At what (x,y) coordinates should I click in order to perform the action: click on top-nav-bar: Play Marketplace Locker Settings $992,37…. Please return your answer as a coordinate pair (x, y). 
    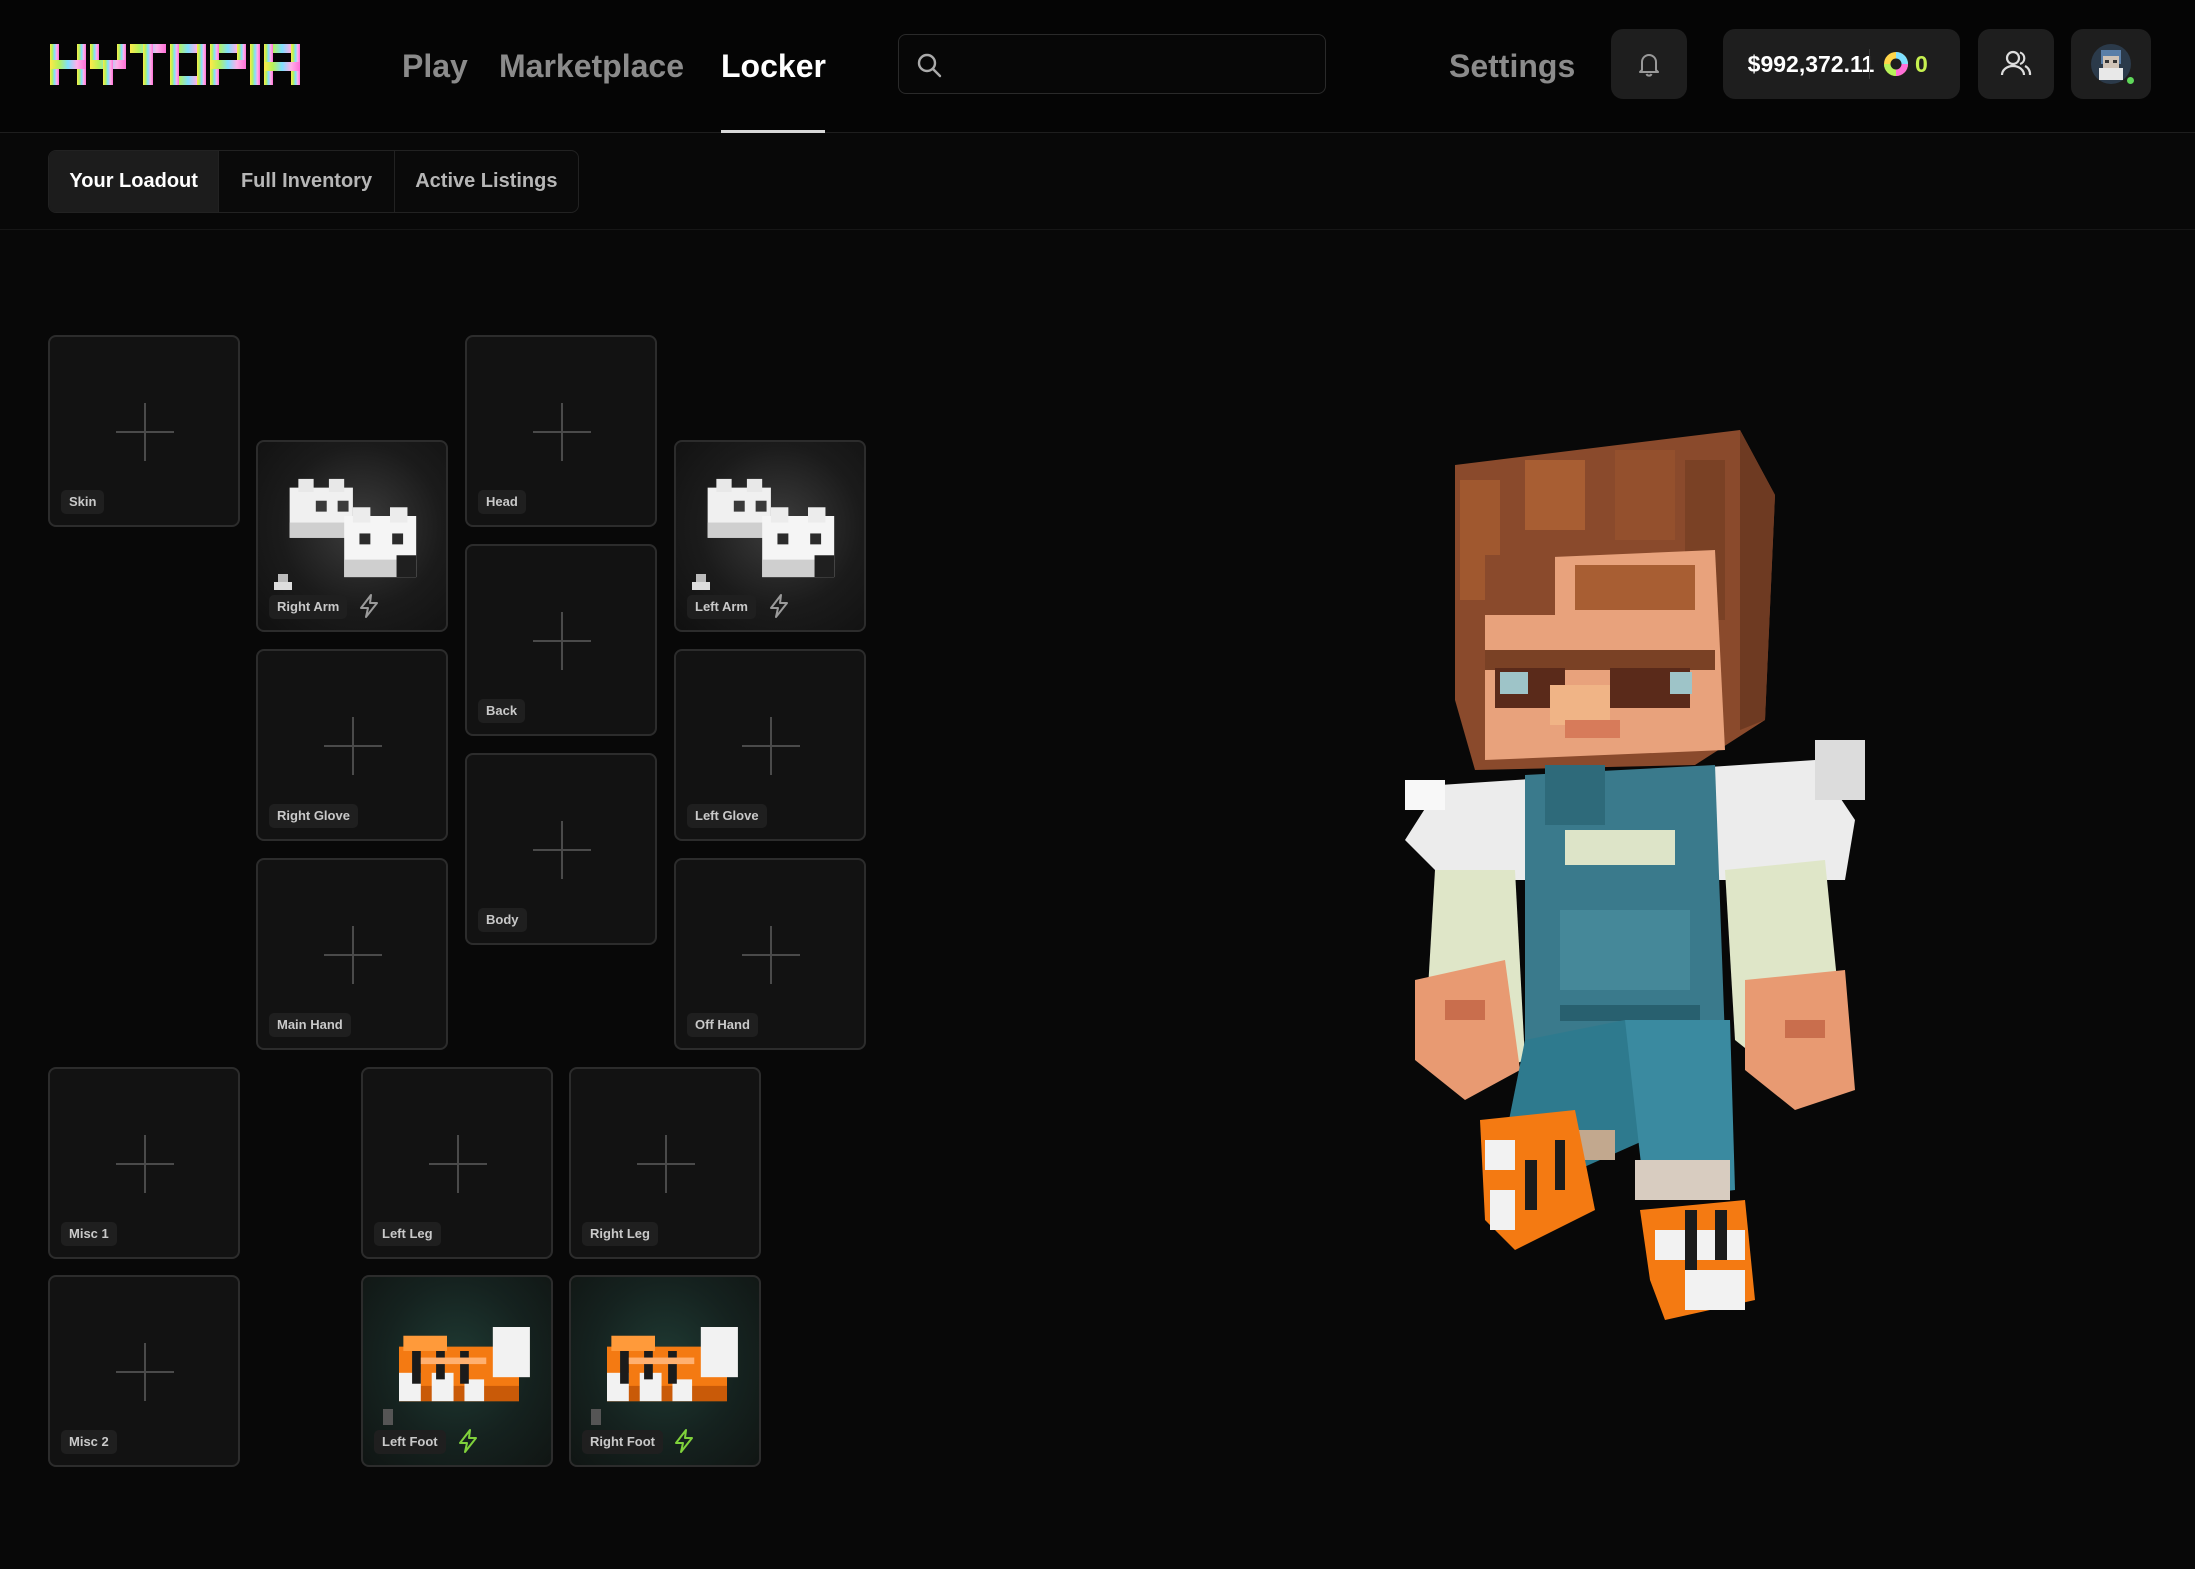
    Looking at the image, I should click on (1097, 66).